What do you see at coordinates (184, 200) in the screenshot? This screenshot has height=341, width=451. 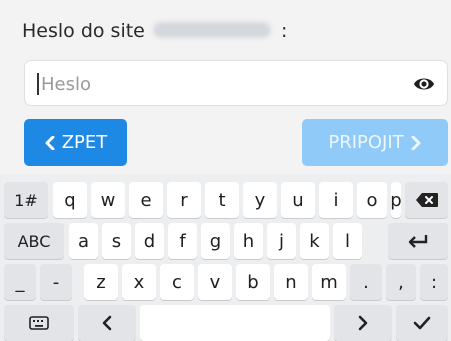 I see `key-r: r` at bounding box center [184, 200].